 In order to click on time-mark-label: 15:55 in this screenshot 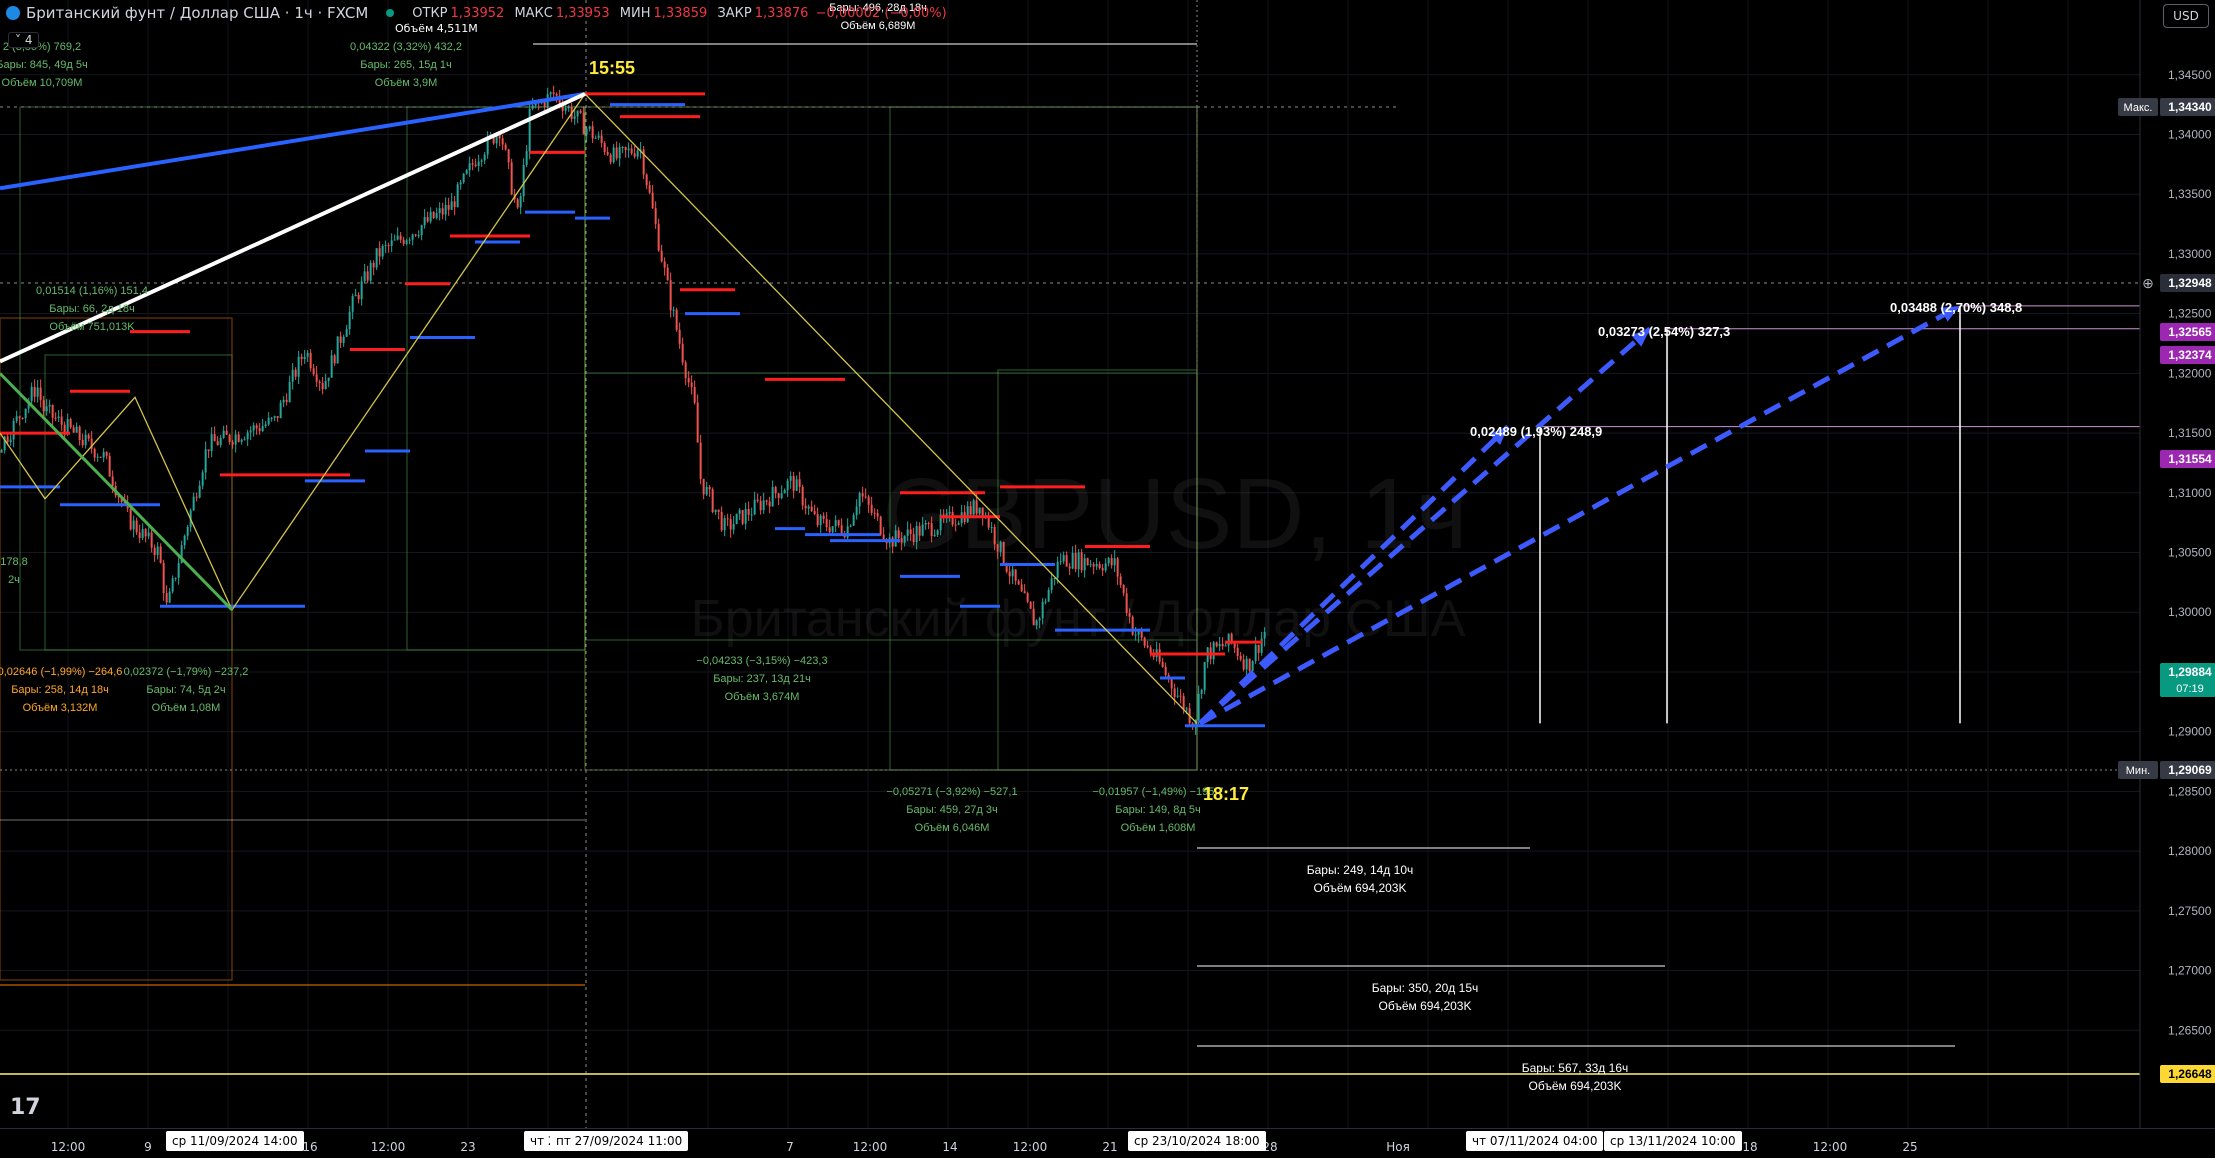, I will do `click(612, 68)`.